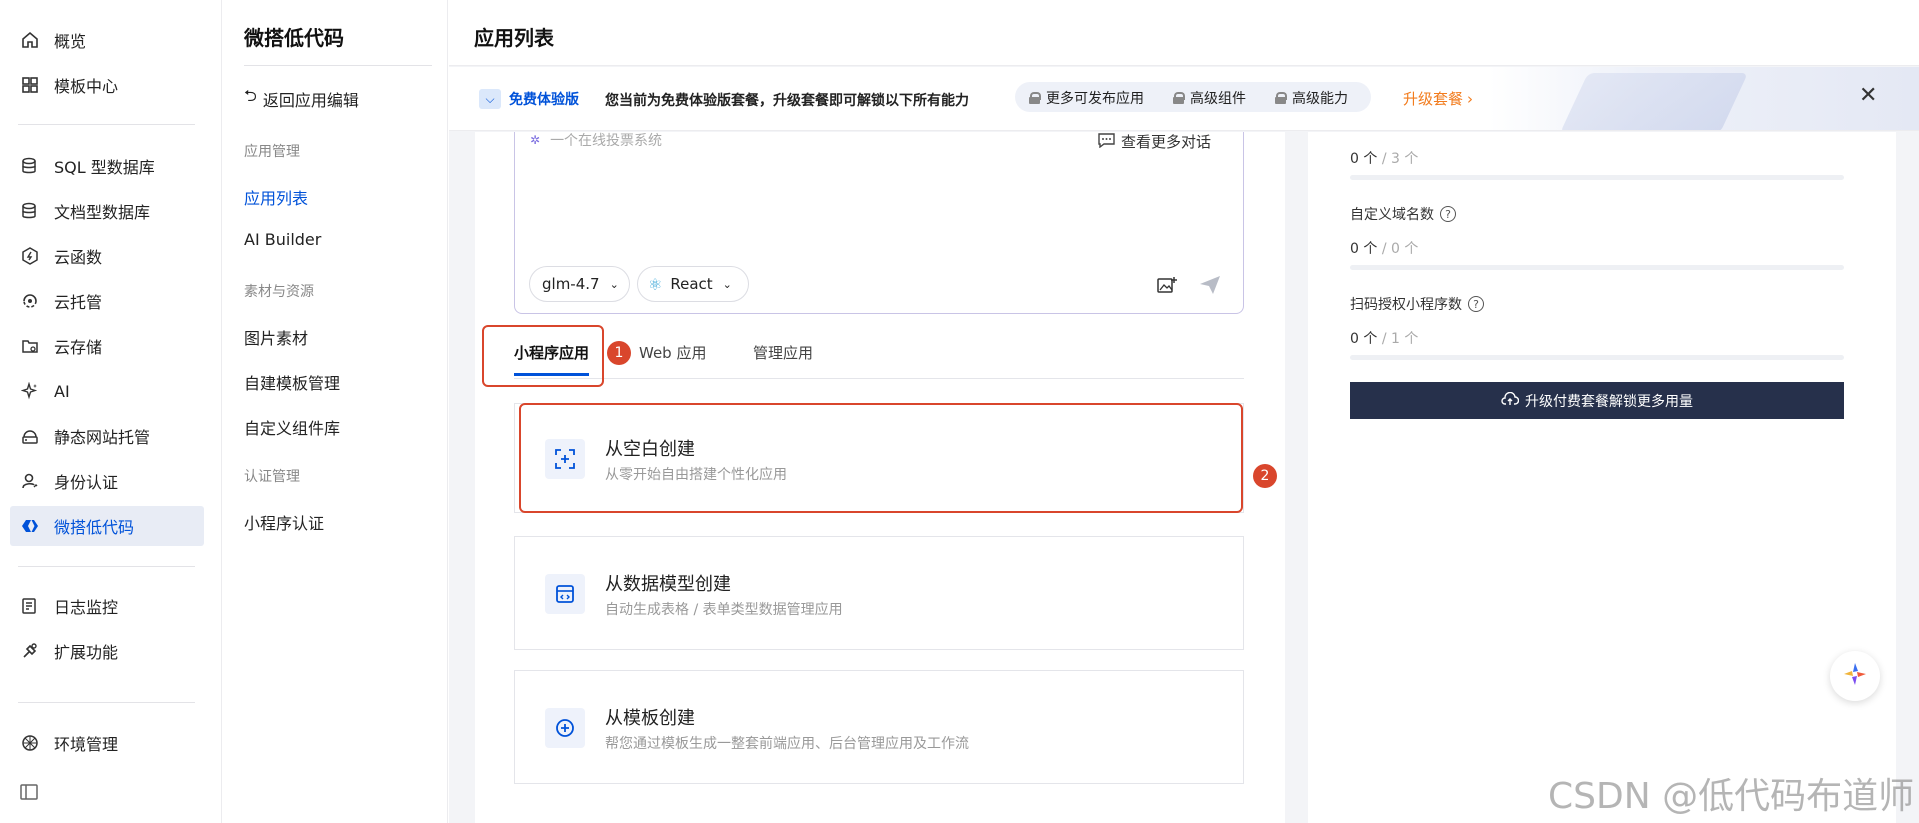 This screenshot has height=823, width=1919. I want to click on nav-item-logs: 日志监控, so click(107, 606).